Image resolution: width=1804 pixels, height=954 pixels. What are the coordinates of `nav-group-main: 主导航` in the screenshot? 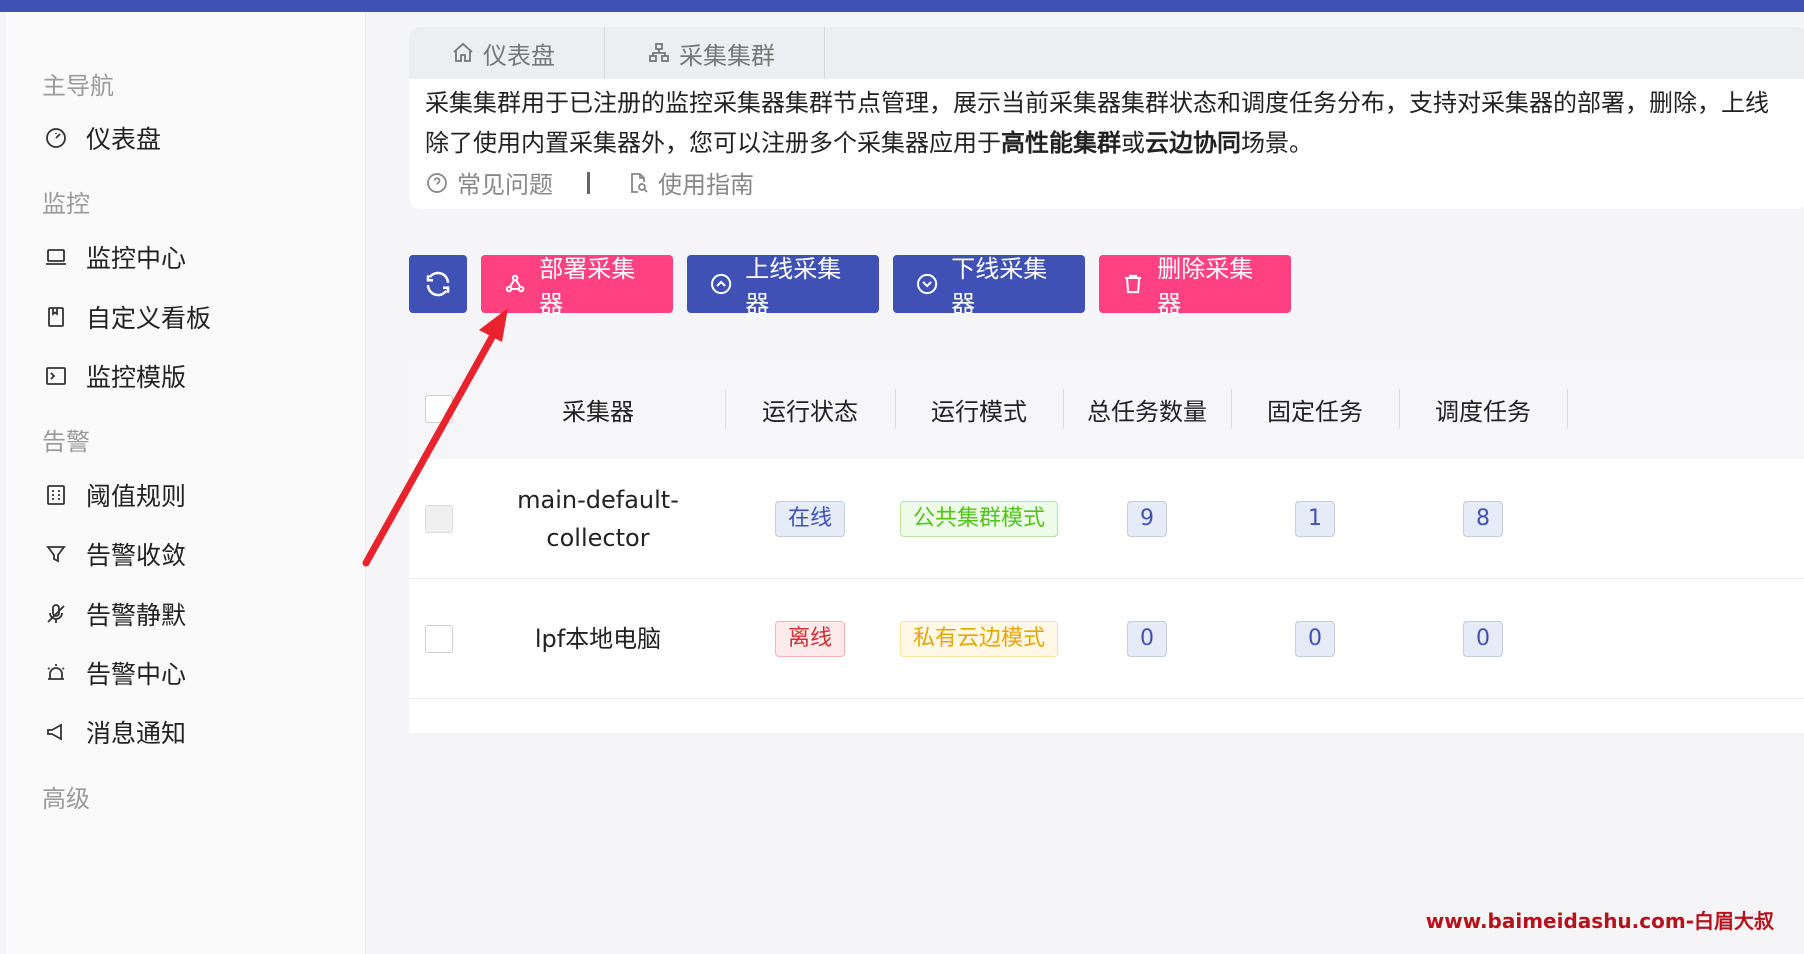 It's located at (78, 86).